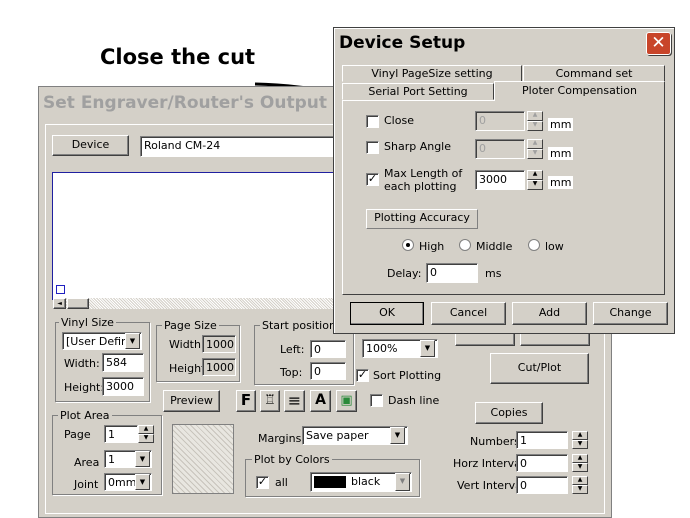 The width and height of the screenshot is (690, 518). What do you see at coordinates (414, 400) in the screenshot?
I see `dash-line-label: Dash line` at bounding box center [414, 400].